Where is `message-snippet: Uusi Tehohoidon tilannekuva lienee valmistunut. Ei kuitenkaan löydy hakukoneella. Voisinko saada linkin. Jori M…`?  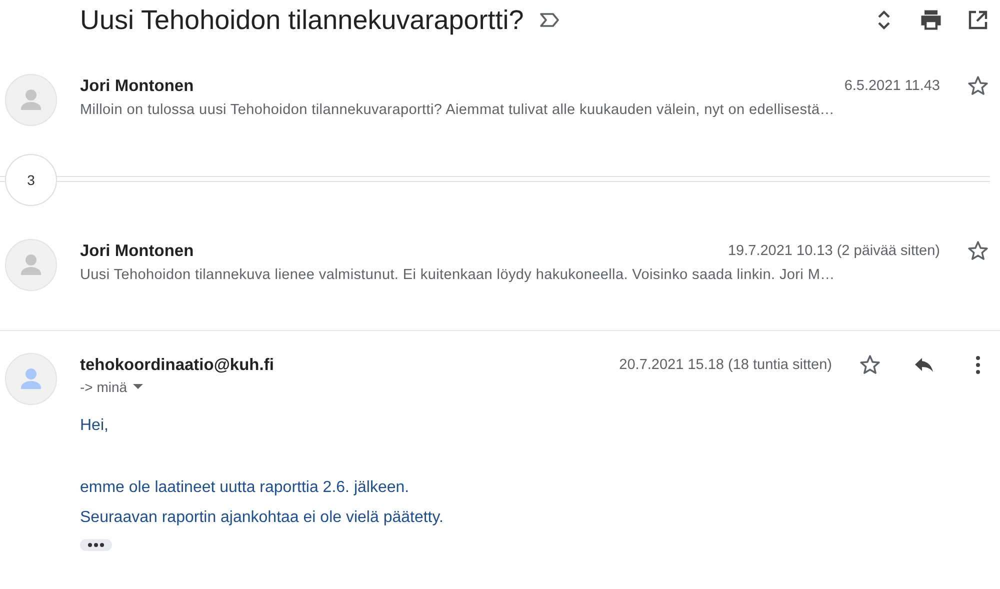
message-snippet: Uusi Tehohoidon tilannekuva lienee valmistunut. Ei kuitenkaan löydy hakukoneella. Voisinko saada linkin. Jori M… is located at coordinates (458, 275).